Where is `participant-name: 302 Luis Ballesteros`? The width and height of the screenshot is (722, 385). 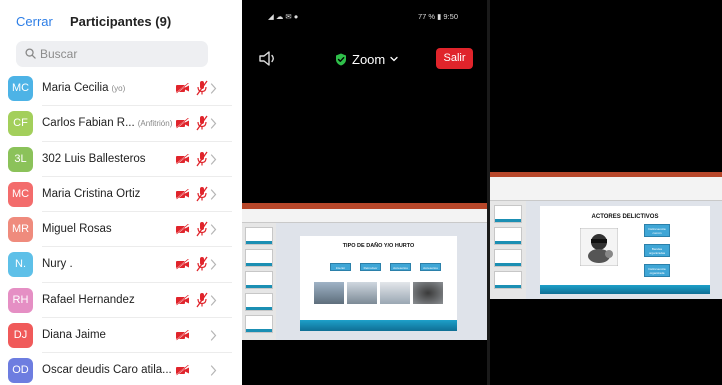 participant-name: 302 Luis Ballesteros is located at coordinates (94, 158).